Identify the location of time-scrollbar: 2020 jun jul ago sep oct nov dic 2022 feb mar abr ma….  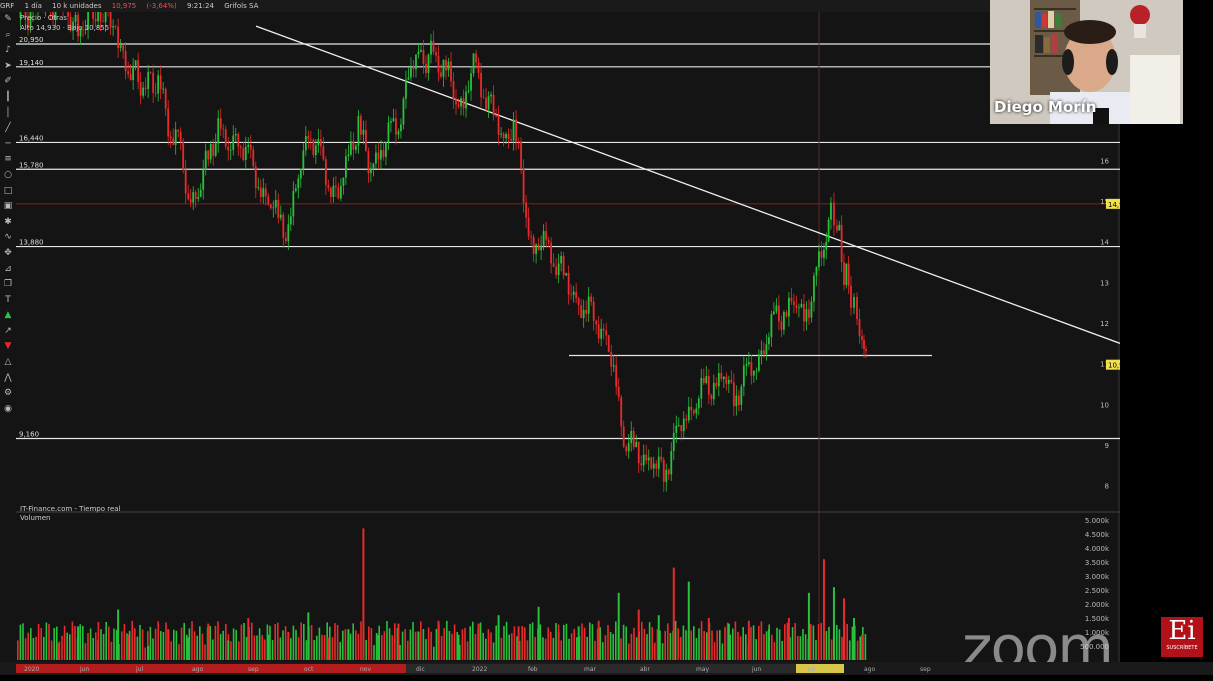
(606, 668).